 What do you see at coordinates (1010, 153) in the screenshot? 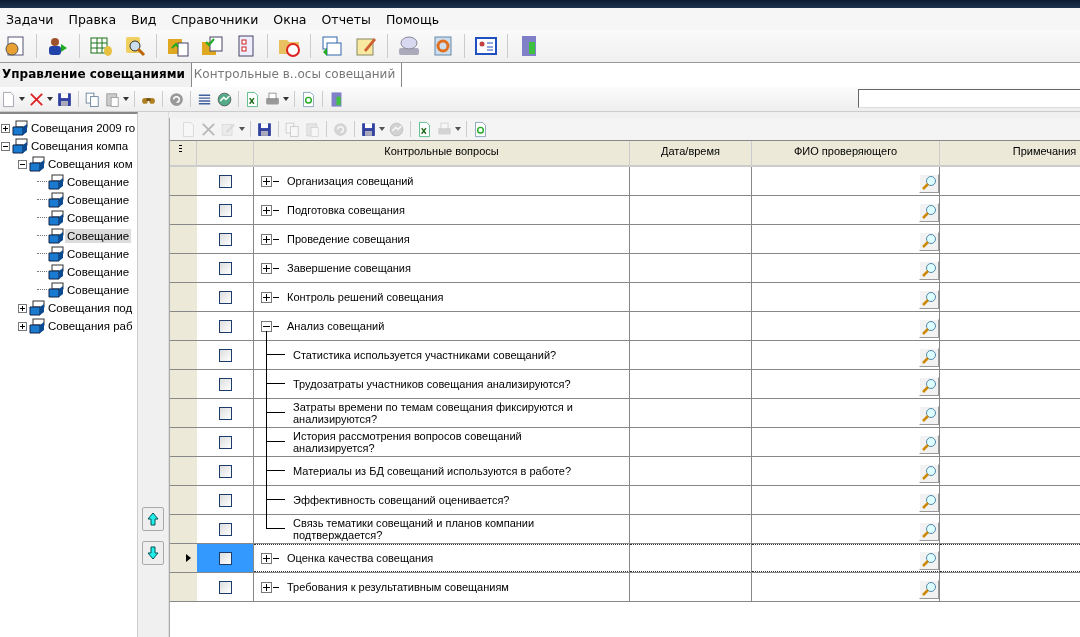
I see `column-header: Примечания` at bounding box center [1010, 153].